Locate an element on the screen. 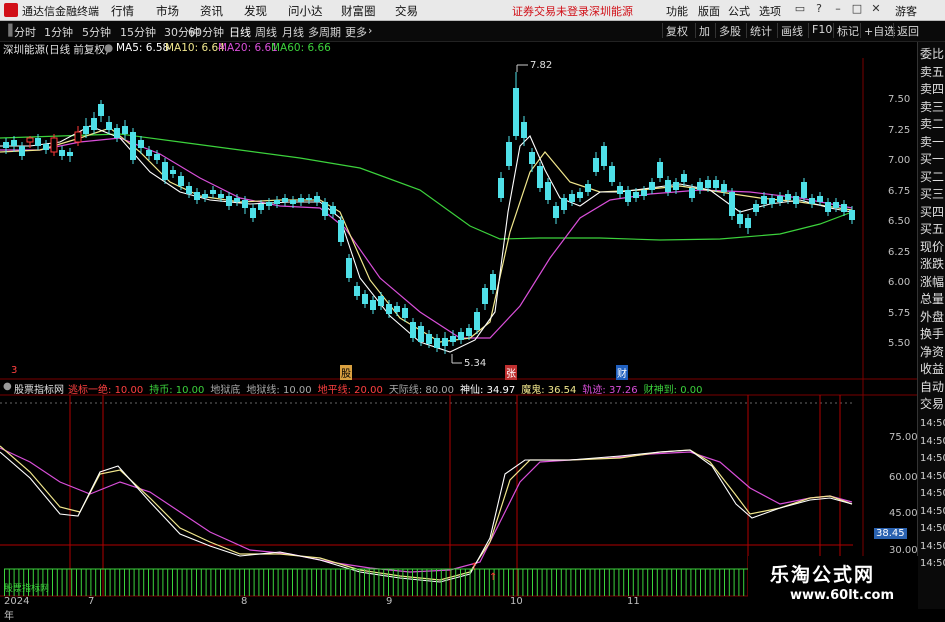 This screenshot has height=622, width=945. menu-options: 选项 is located at coordinates (770, 11).